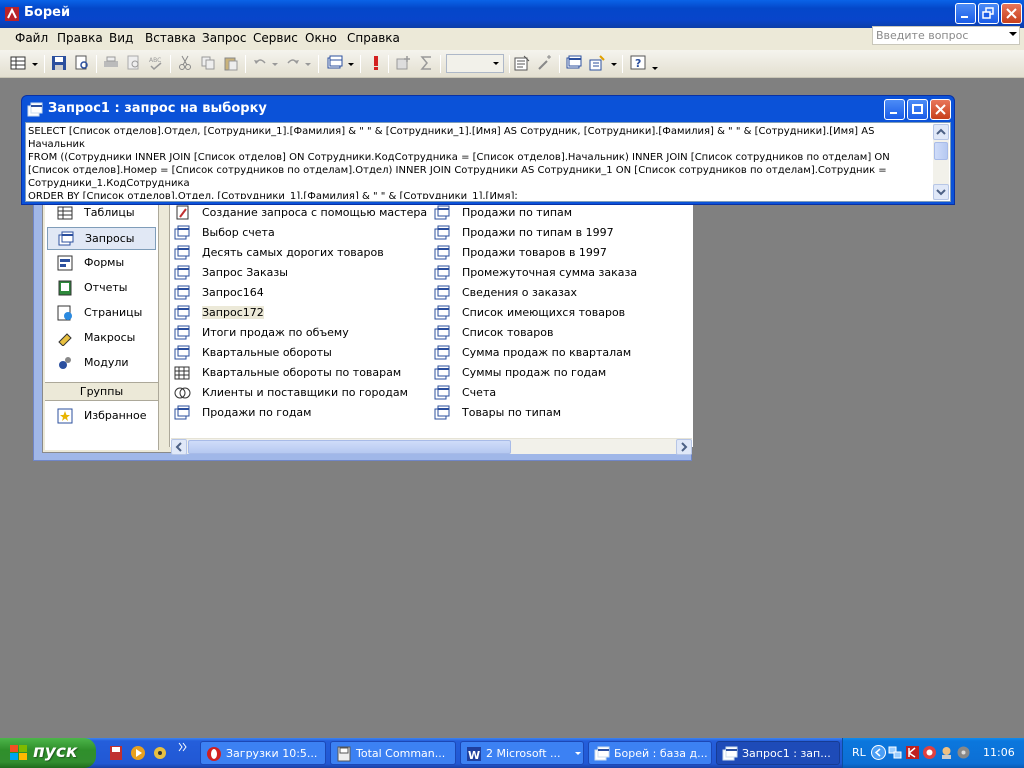  What do you see at coordinates (427, 63) in the screenshot?
I see `totals-icon` at bounding box center [427, 63].